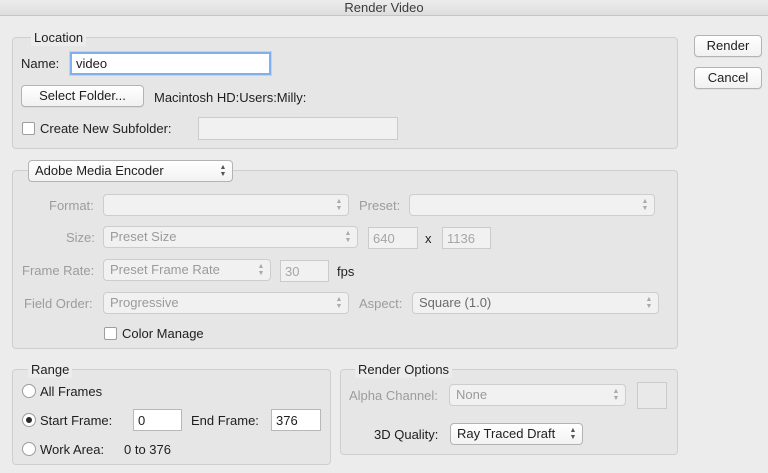 This screenshot has width=768, height=473. I want to click on quality-label: 3D Quality:, so click(406, 434).